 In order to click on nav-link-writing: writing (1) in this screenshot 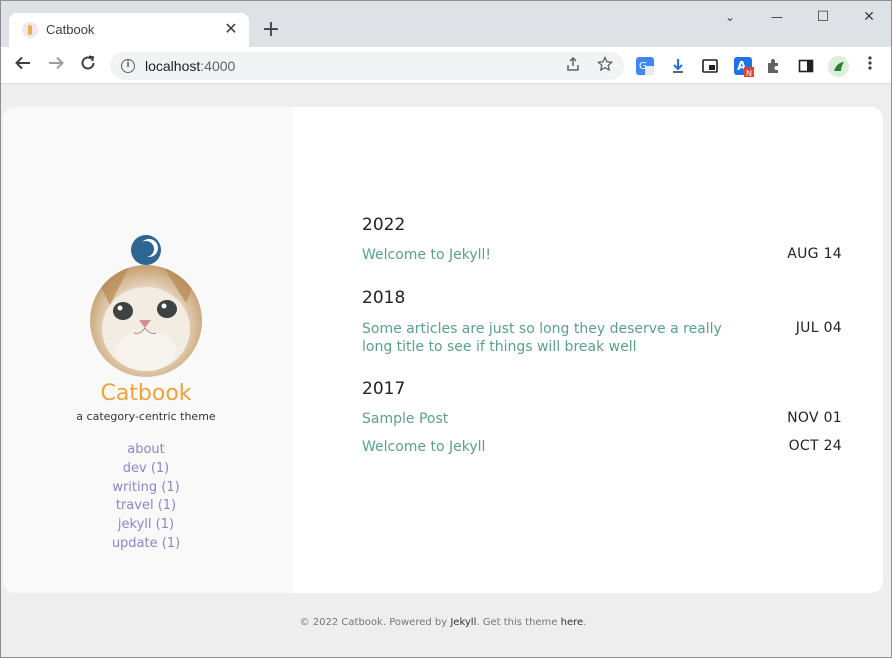, I will do `click(146, 488)`.